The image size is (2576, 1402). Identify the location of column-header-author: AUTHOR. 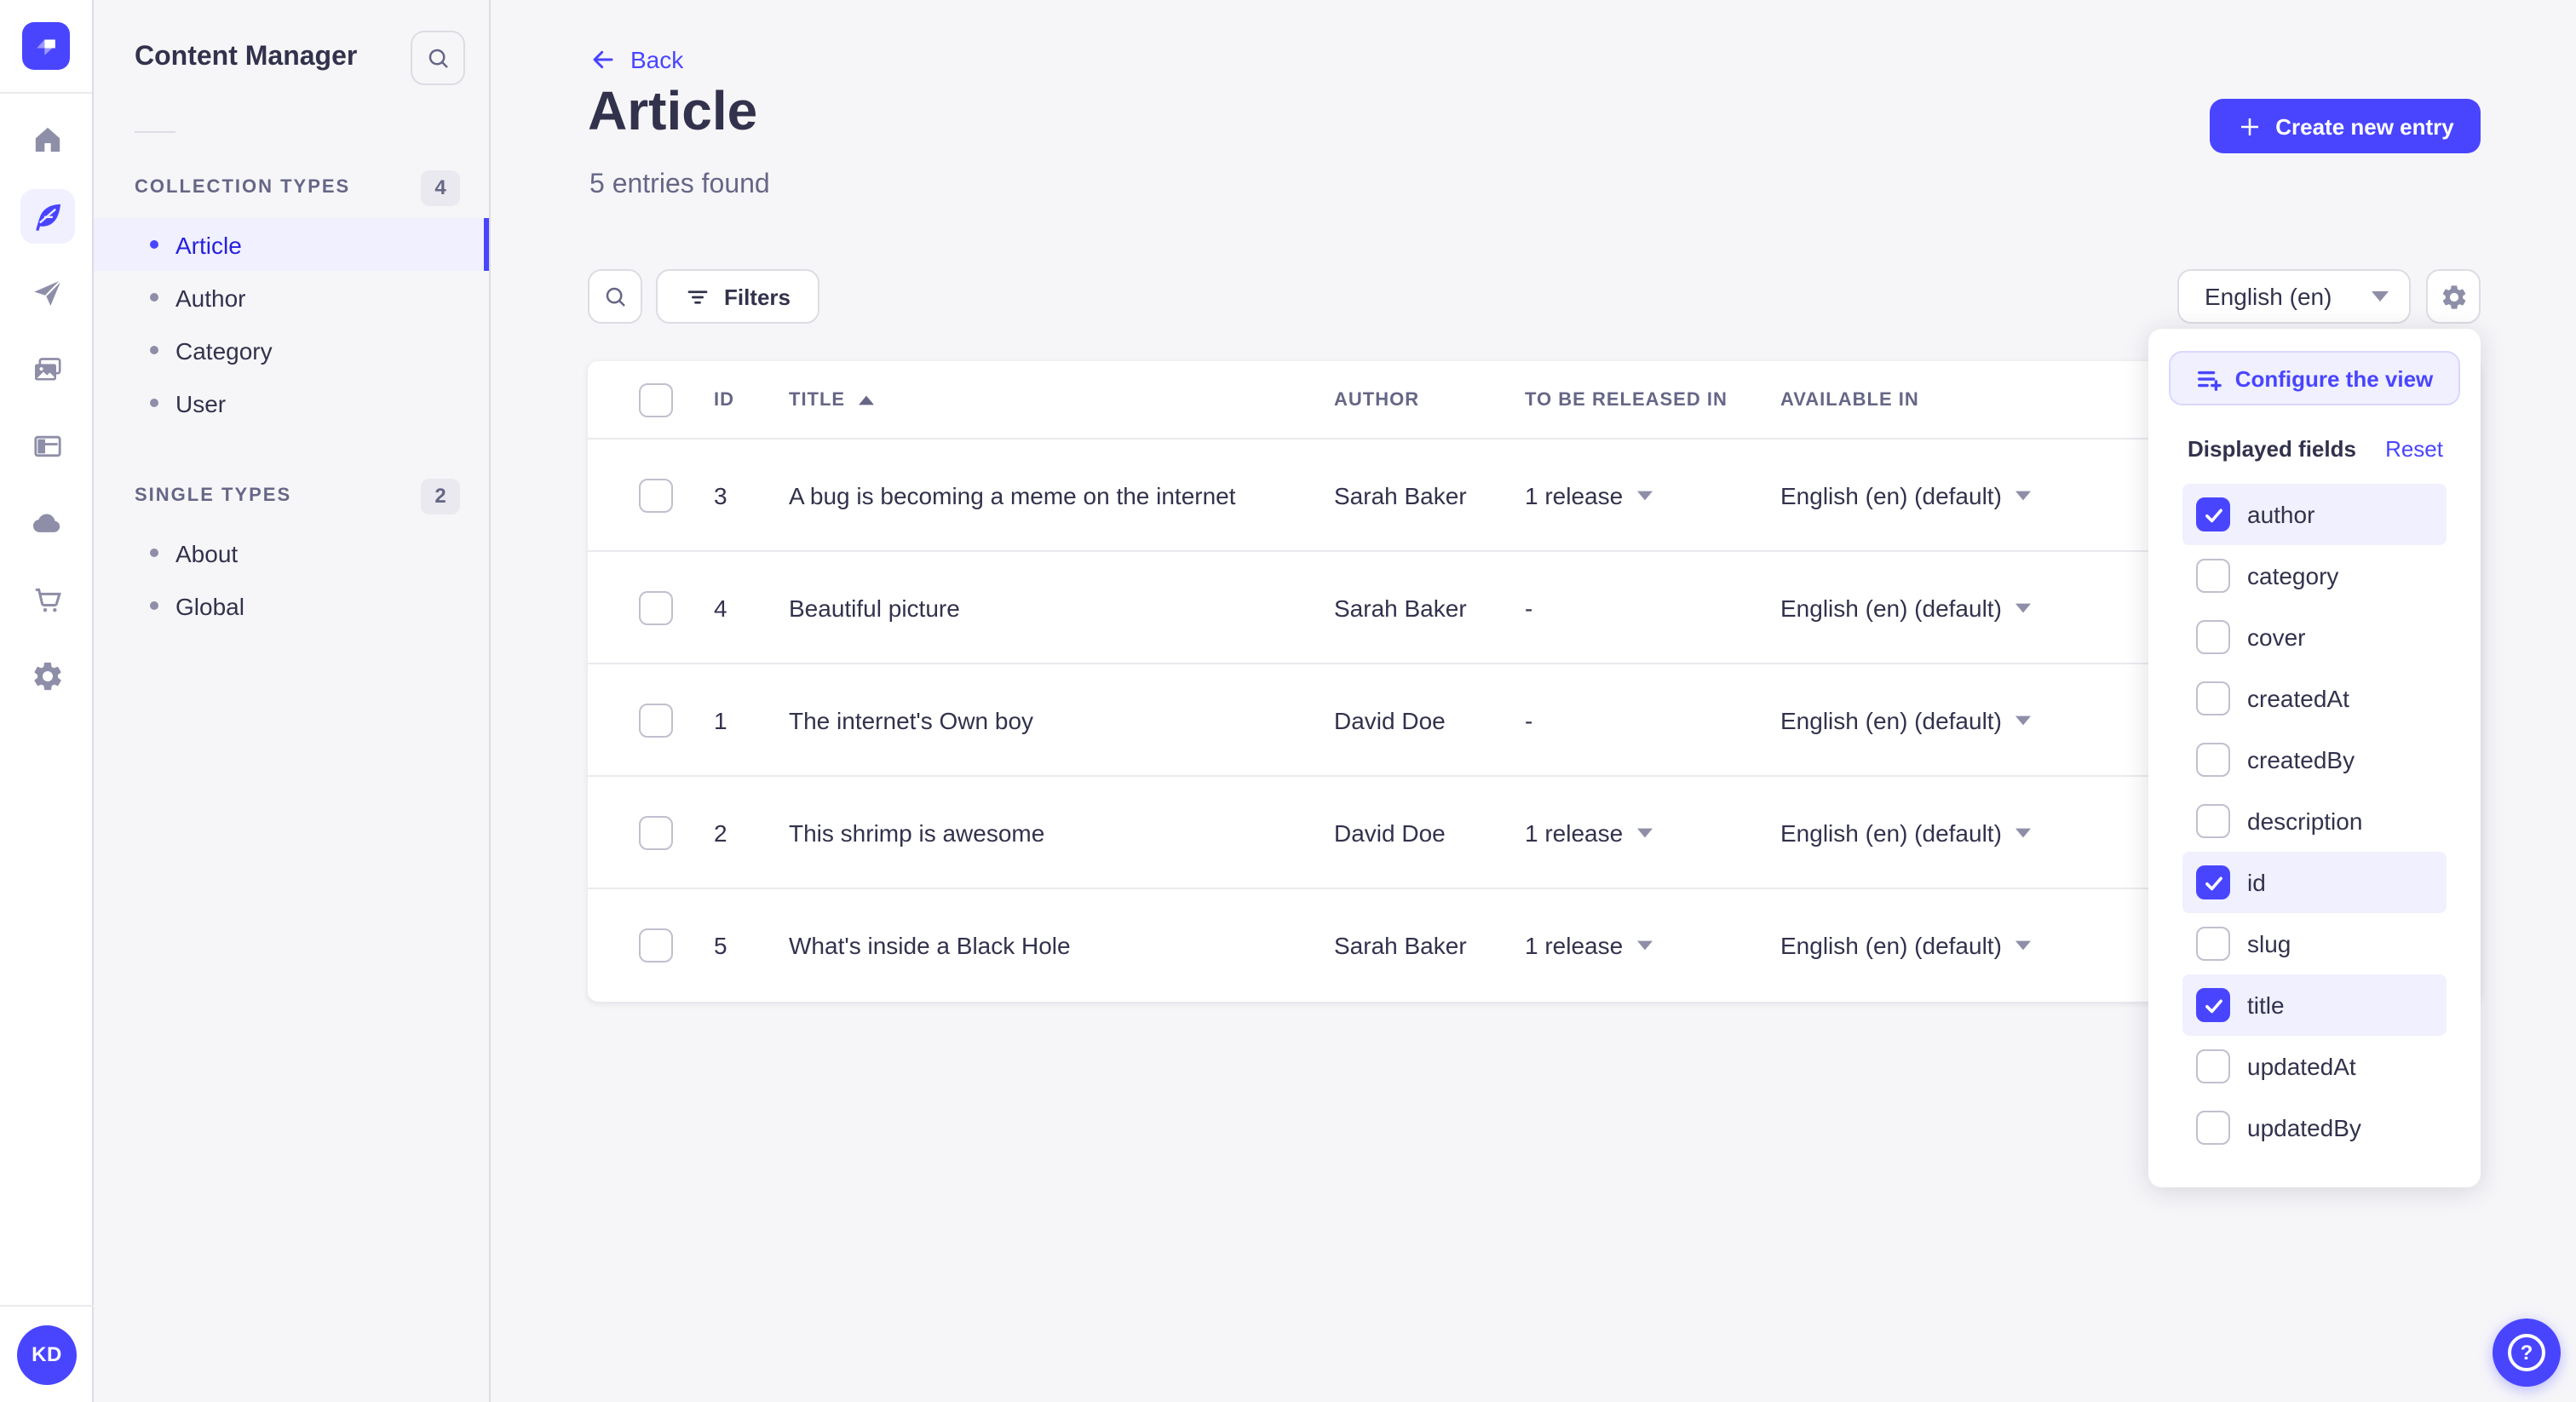
(1429, 399).